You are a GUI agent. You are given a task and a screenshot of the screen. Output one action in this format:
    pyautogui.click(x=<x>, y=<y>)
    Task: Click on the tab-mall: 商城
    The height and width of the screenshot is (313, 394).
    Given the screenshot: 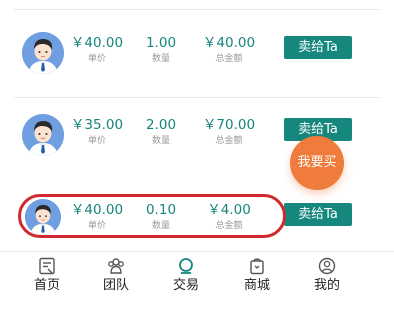 What is the action you would take?
    pyautogui.click(x=257, y=275)
    